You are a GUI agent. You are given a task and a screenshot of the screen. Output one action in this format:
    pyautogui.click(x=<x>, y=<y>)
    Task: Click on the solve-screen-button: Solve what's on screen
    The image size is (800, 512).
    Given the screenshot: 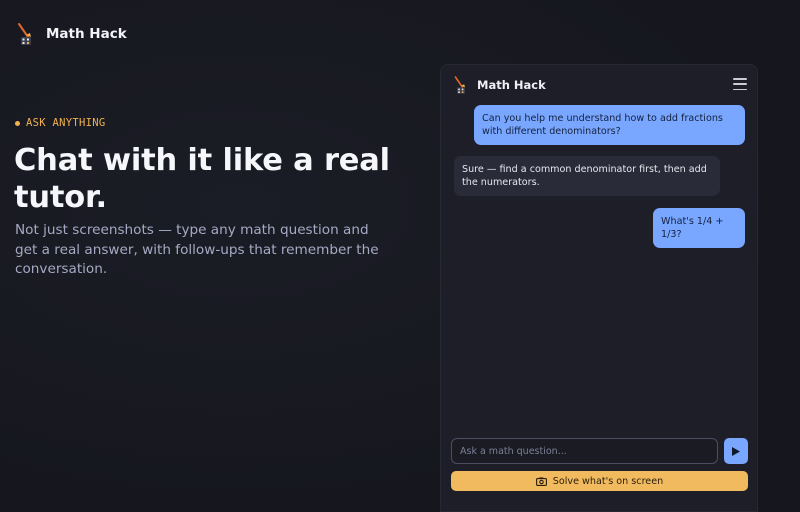 What is the action you would take?
    pyautogui.click(x=599, y=481)
    